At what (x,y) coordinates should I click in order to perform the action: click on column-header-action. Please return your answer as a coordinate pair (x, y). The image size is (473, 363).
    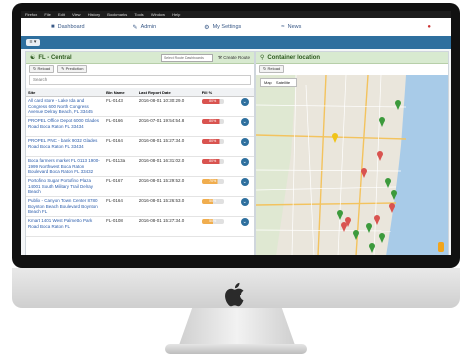
    Looking at the image, I should click on (246, 92).